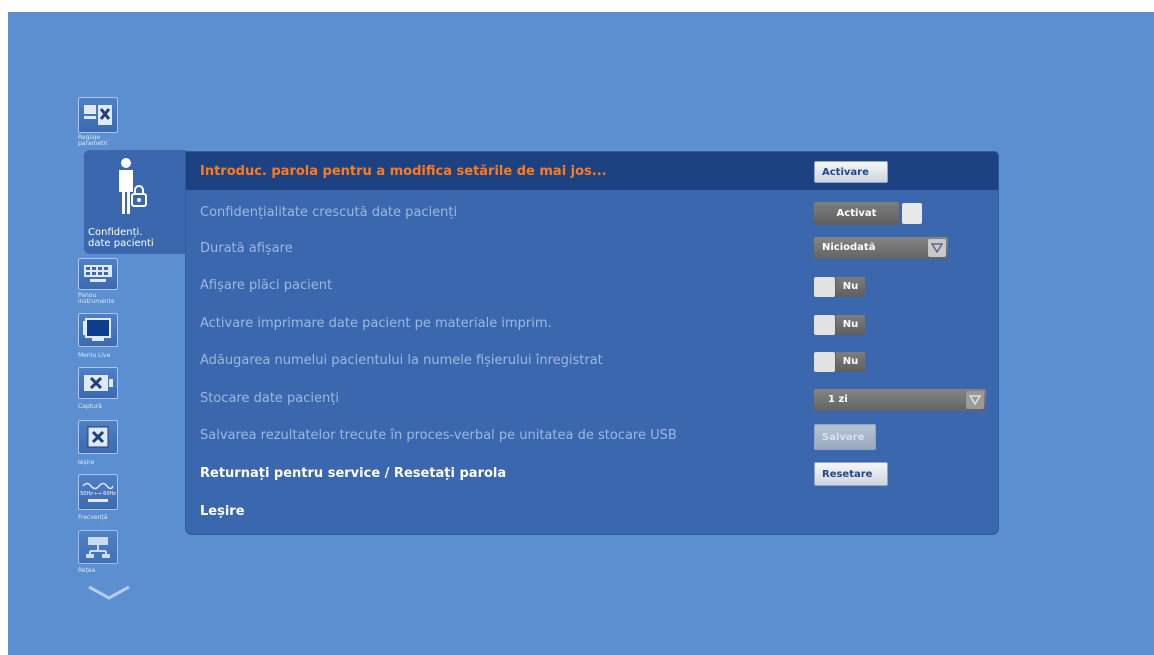  What do you see at coordinates (90, 406) in the screenshot?
I see `sidebar-item-label: Captură` at bounding box center [90, 406].